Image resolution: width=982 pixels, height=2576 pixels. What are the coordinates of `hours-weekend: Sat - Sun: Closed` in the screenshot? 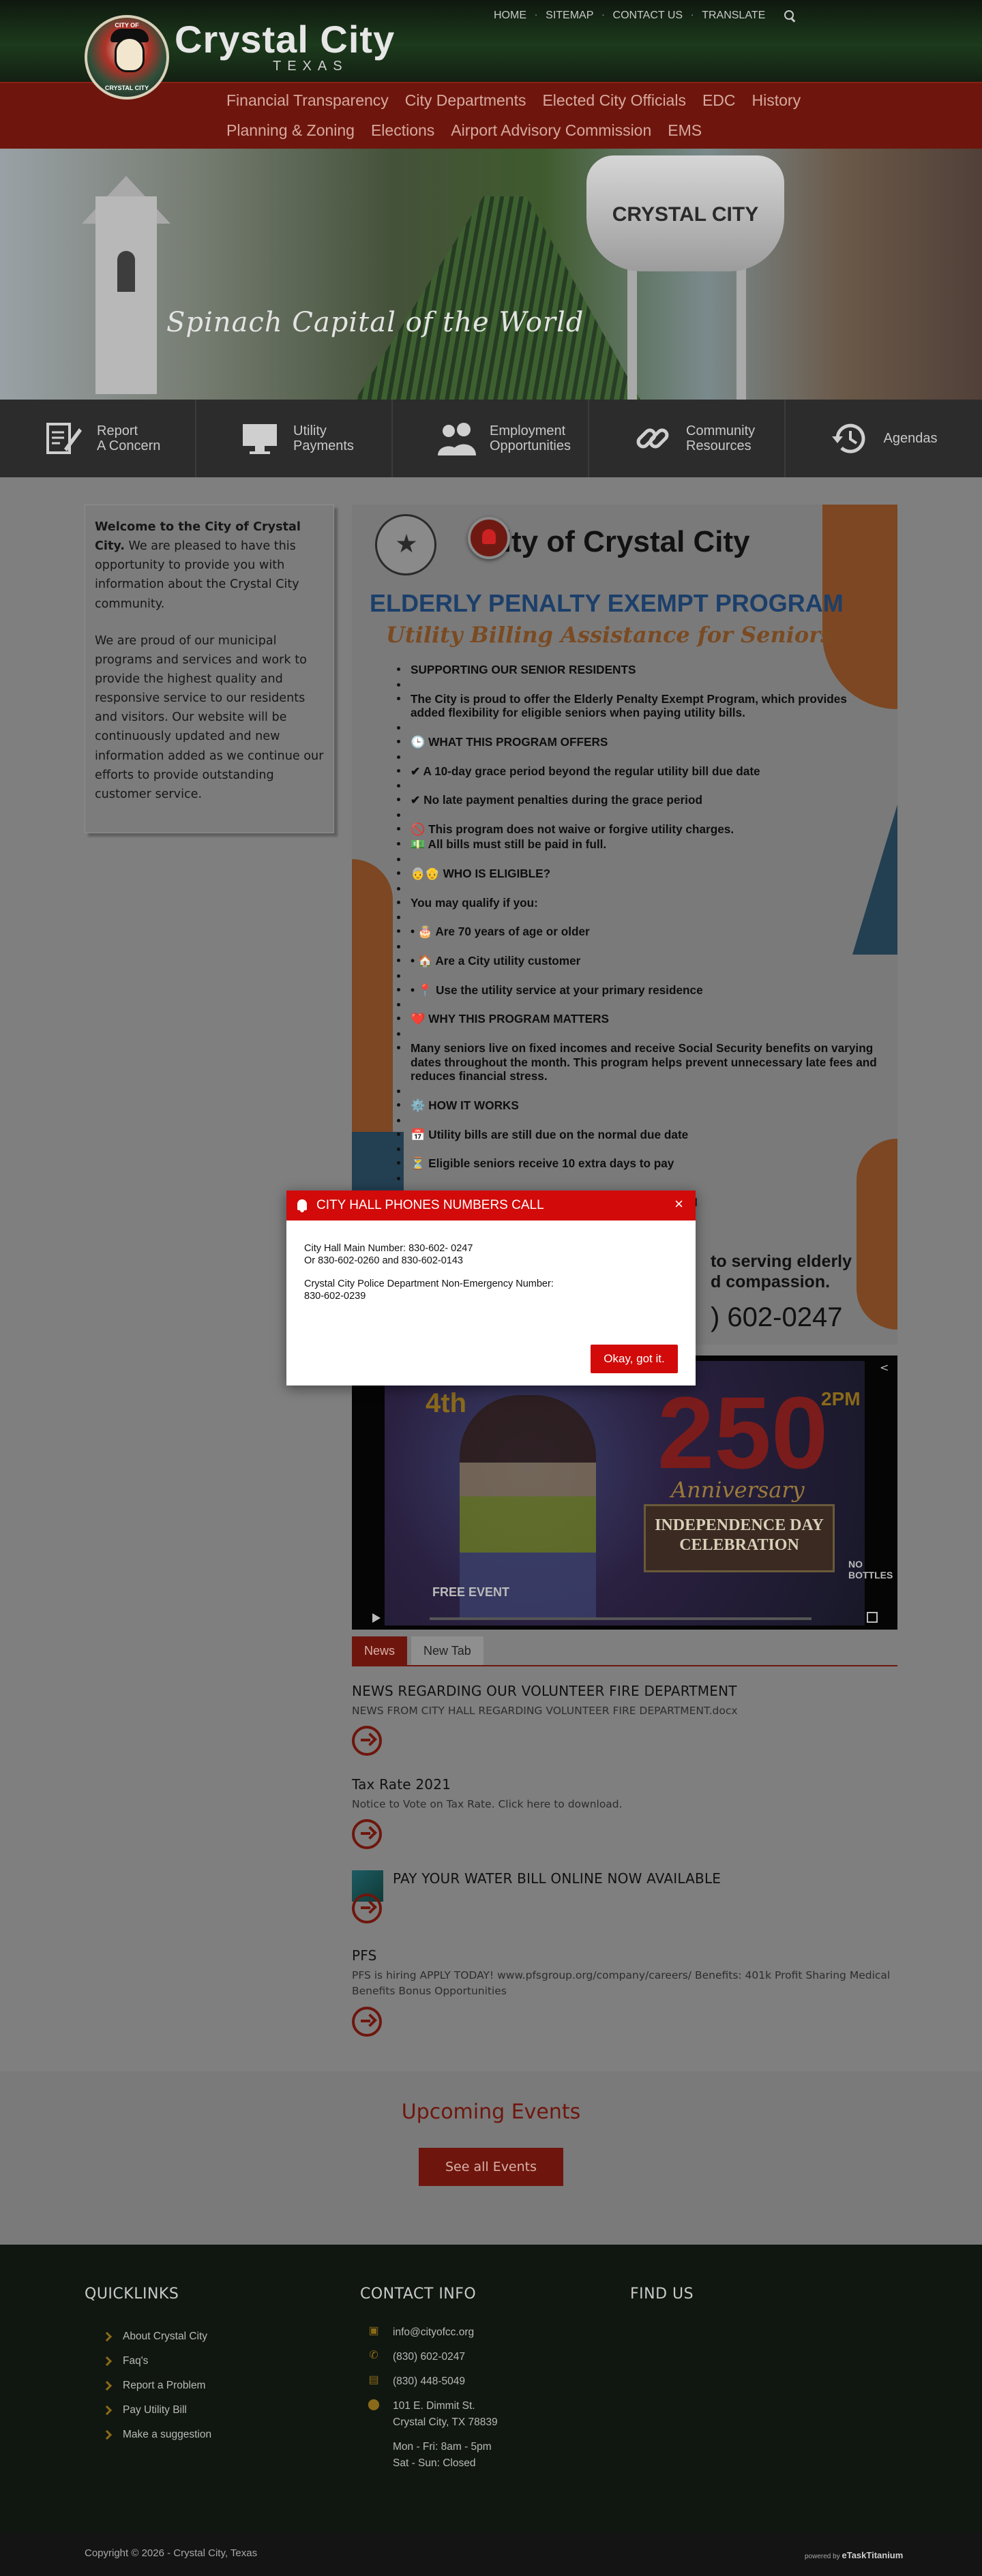 It's located at (434, 2463).